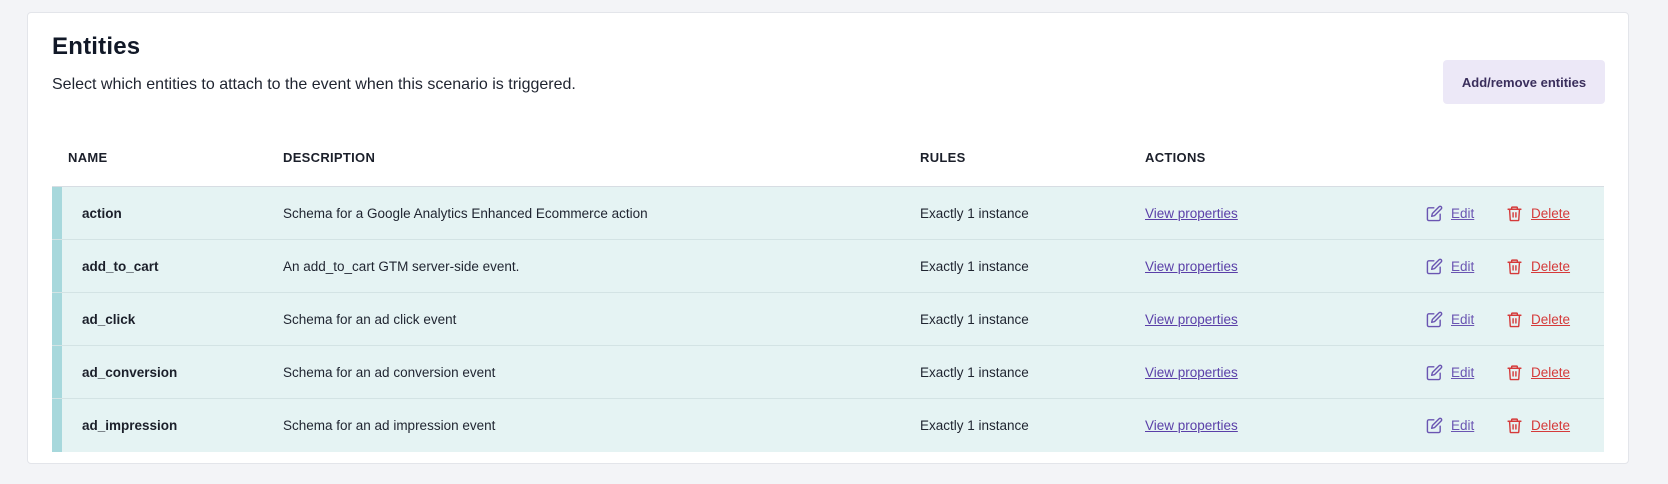 The height and width of the screenshot is (484, 1668). Describe the element at coordinates (109, 319) in the screenshot. I see `entity-name: ad_click` at that location.